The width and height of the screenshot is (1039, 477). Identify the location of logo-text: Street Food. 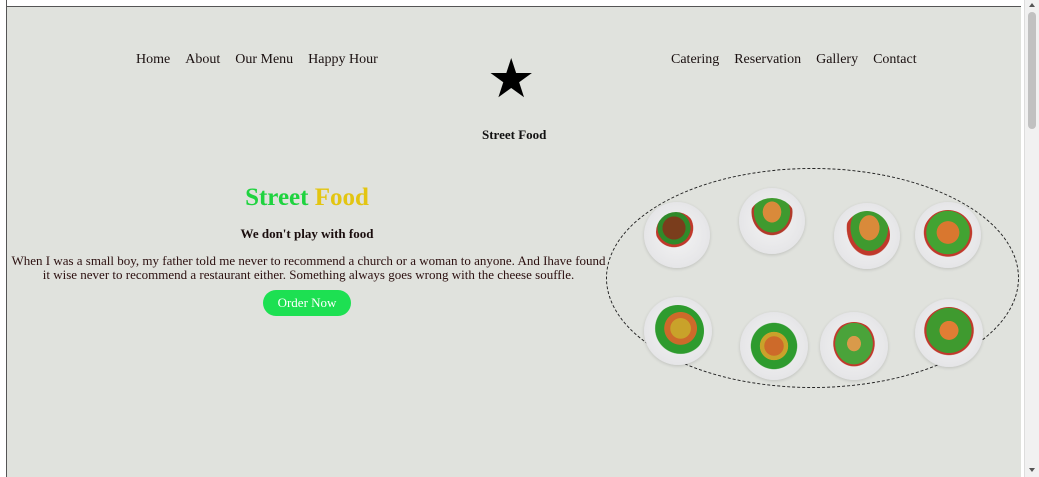
(514, 134).